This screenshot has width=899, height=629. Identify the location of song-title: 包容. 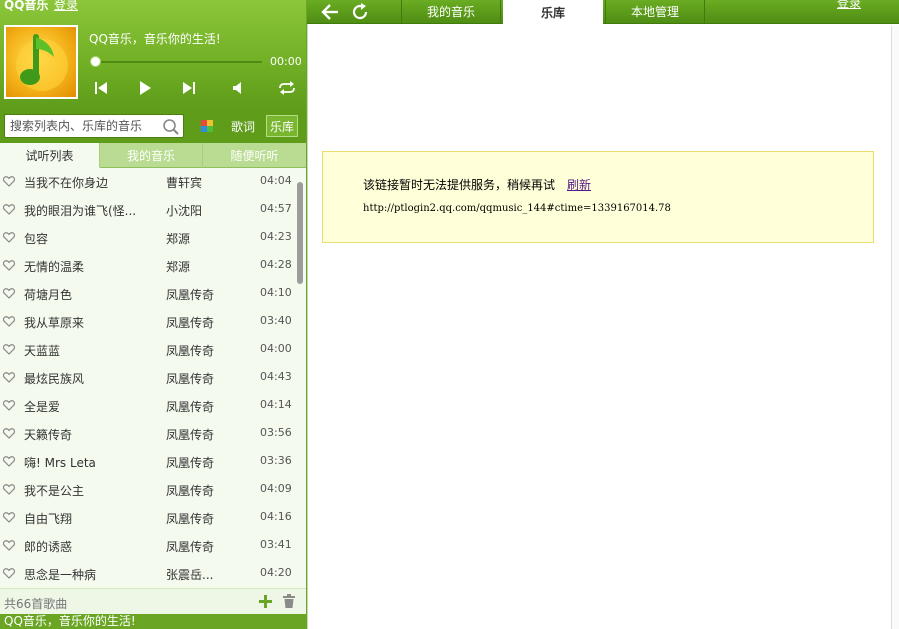
(36, 239).